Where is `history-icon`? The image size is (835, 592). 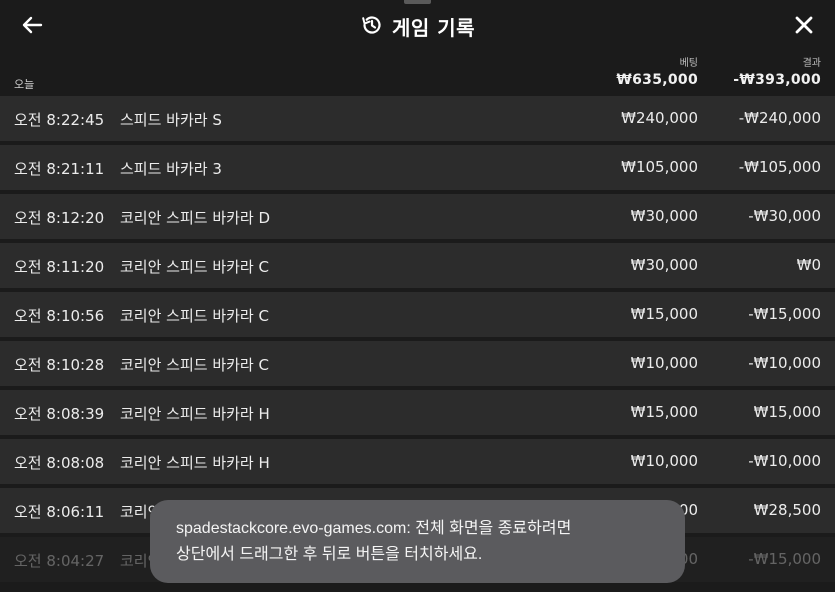
history-icon is located at coordinates (372, 27).